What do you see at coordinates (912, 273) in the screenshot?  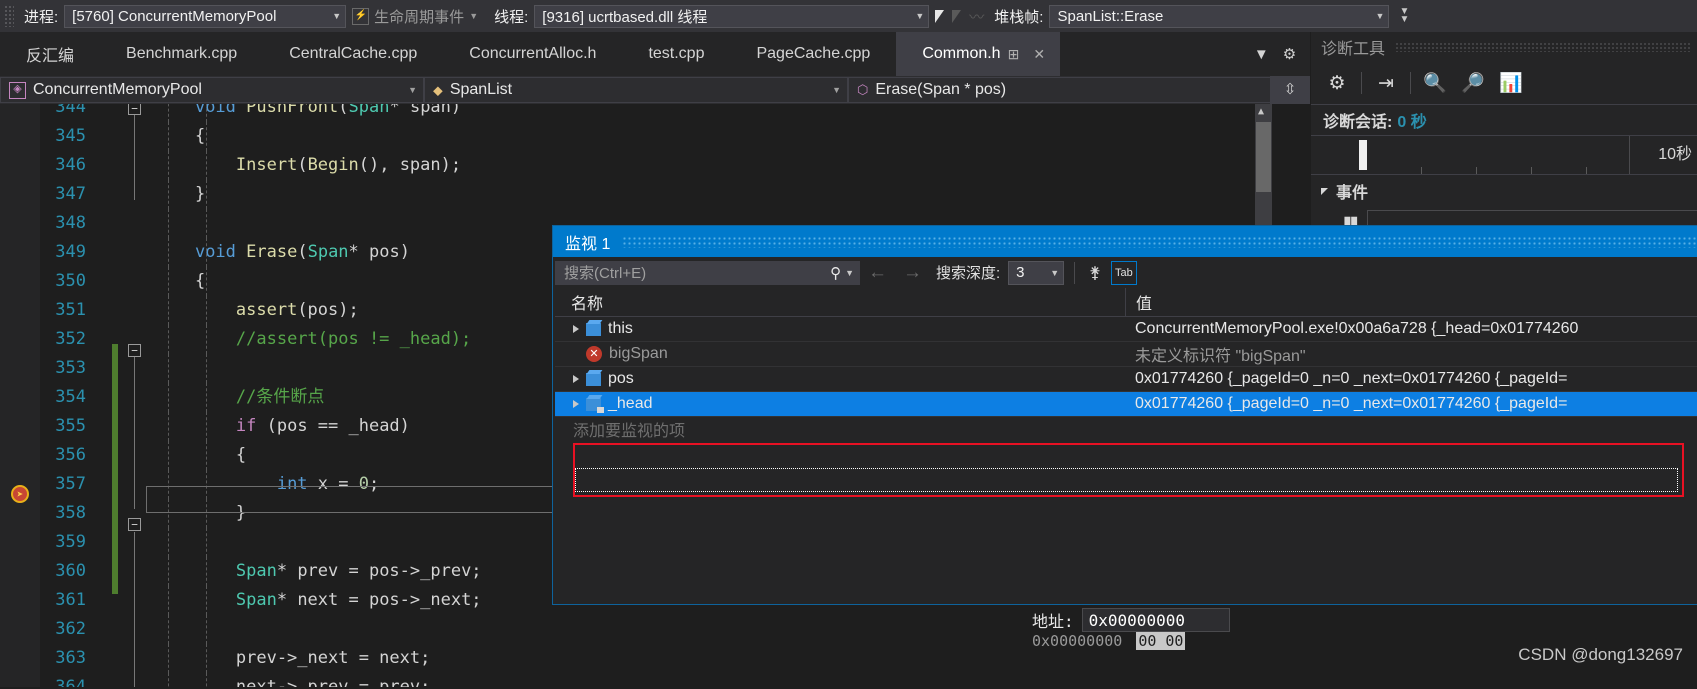 I see `search-next-button: →` at bounding box center [912, 273].